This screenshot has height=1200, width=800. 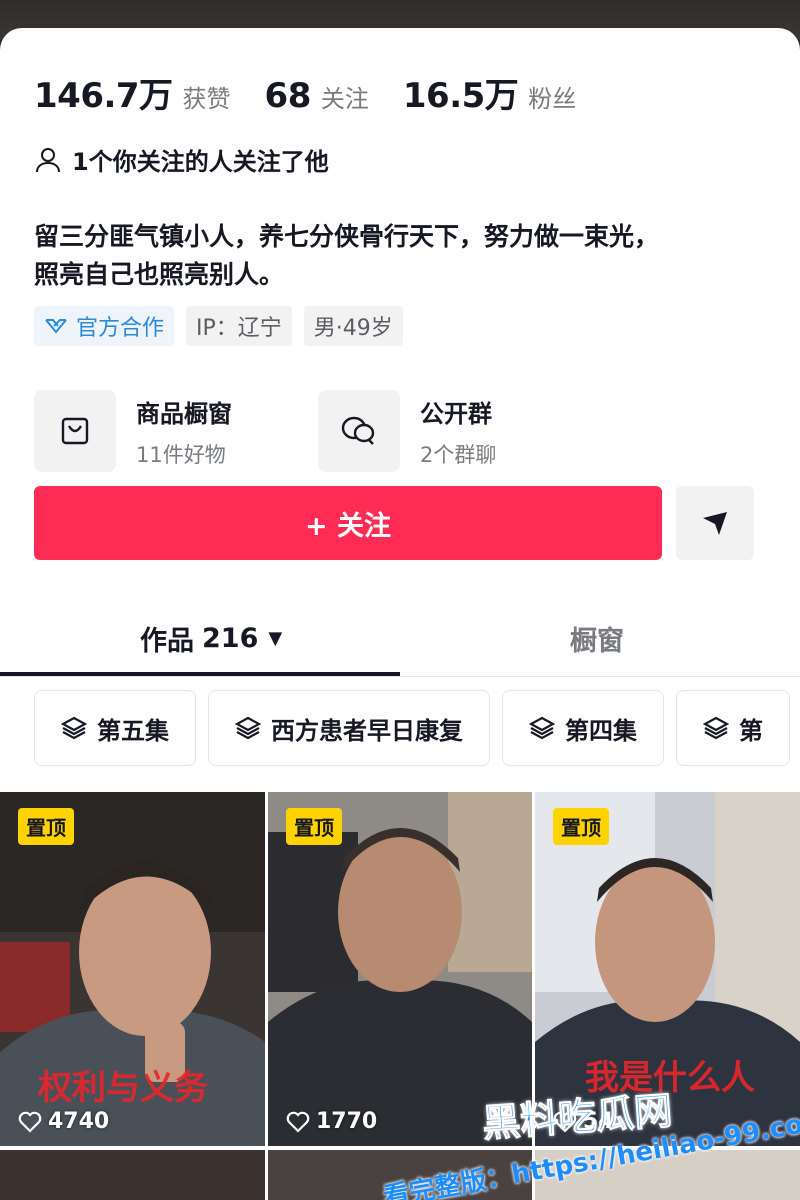 I want to click on stat-followers: 16.5万 粉丝, so click(x=489, y=92).